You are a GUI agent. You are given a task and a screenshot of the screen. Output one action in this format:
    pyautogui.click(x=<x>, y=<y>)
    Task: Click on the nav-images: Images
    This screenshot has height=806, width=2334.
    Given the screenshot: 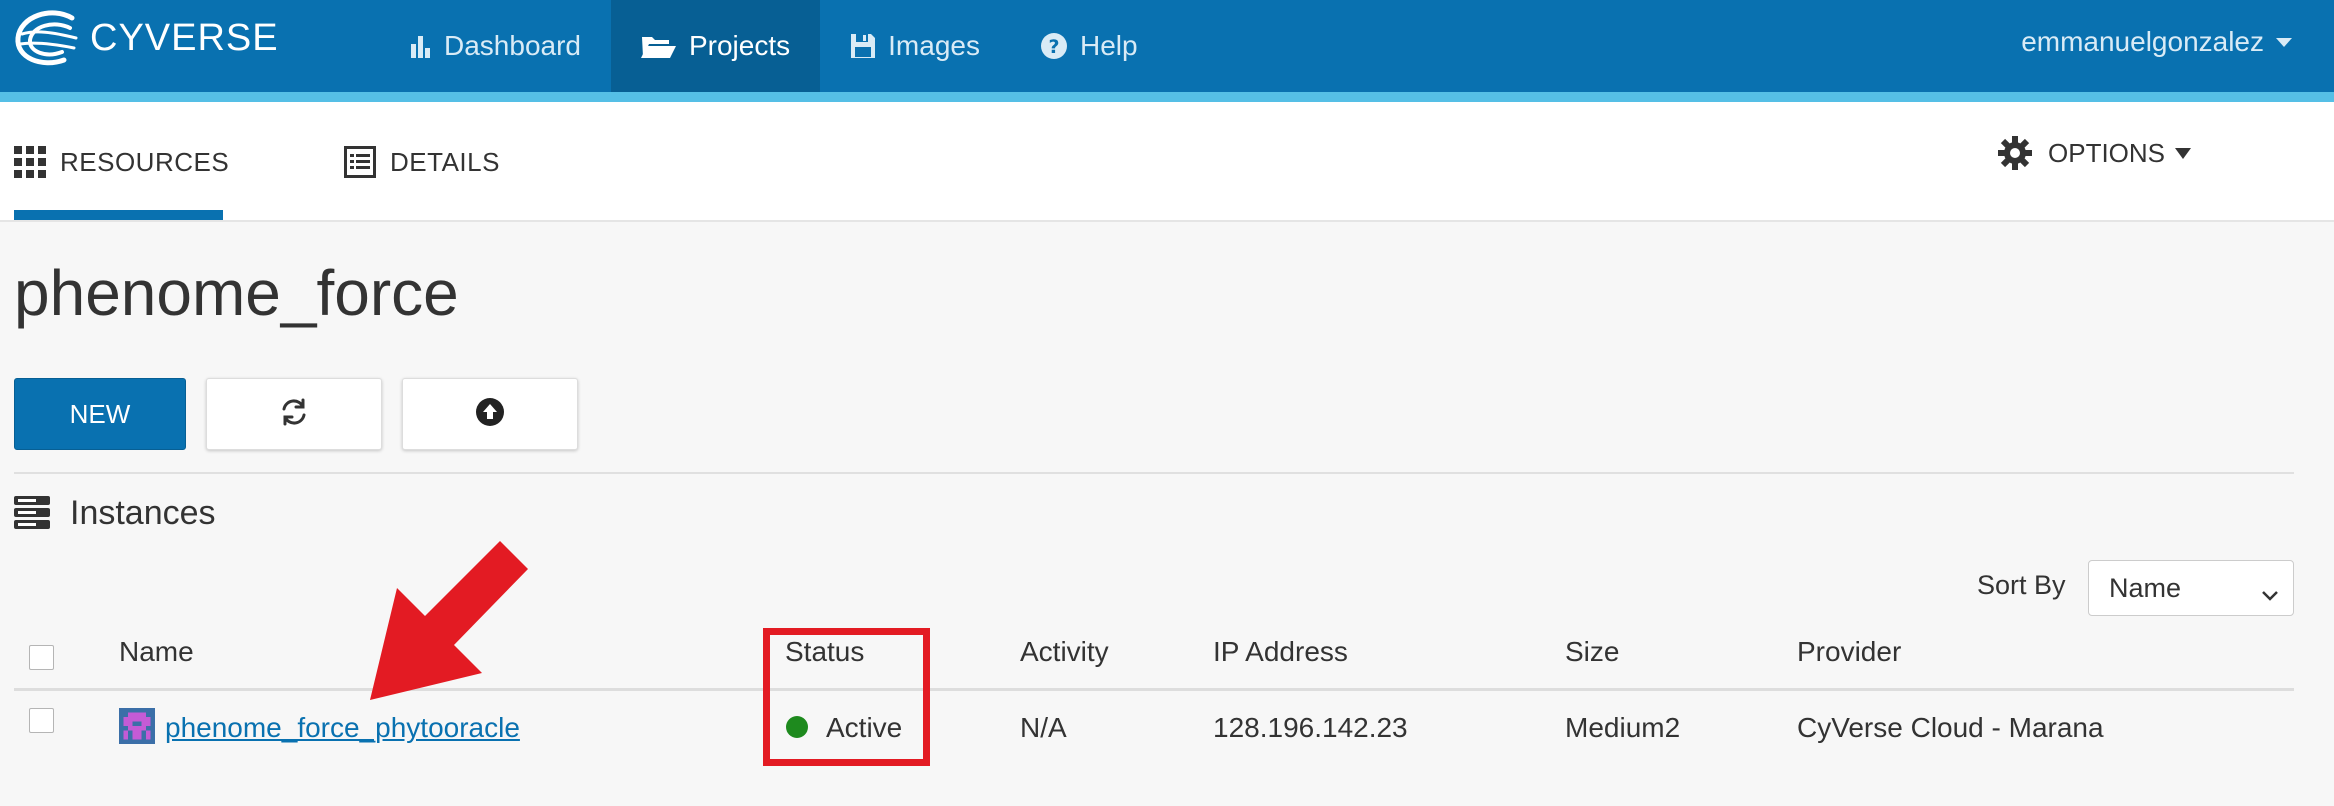 What is the action you would take?
    pyautogui.click(x=915, y=46)
    